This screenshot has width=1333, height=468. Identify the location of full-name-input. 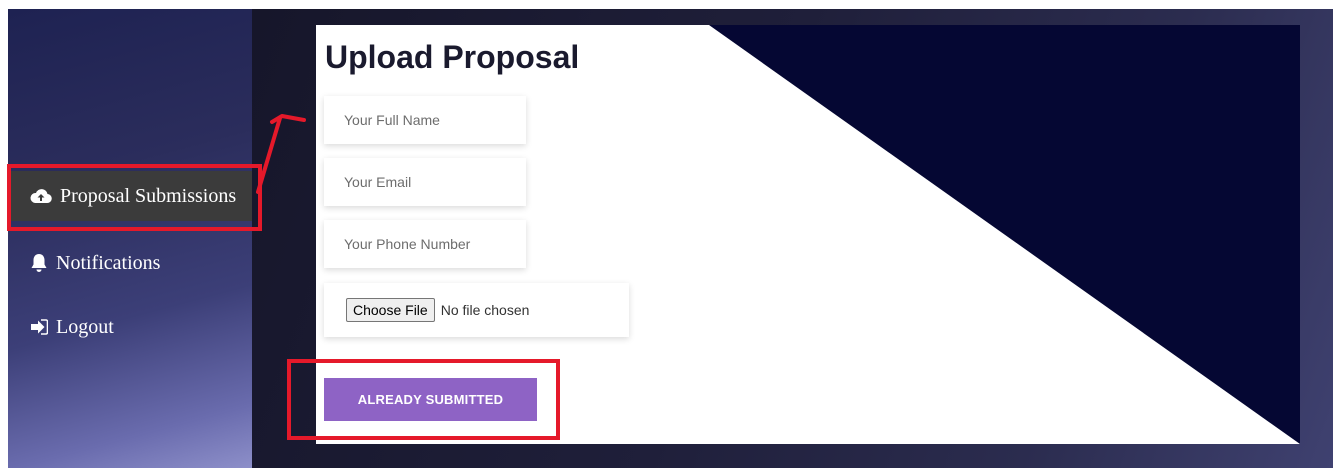
(435, 120).